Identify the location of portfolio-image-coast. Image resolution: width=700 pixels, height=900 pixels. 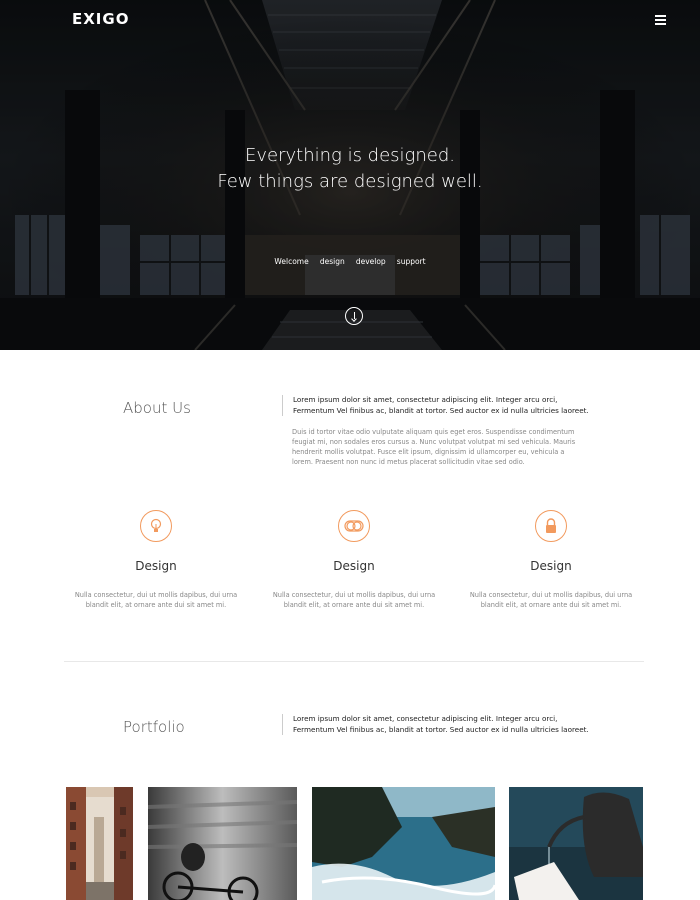
(403, 843).